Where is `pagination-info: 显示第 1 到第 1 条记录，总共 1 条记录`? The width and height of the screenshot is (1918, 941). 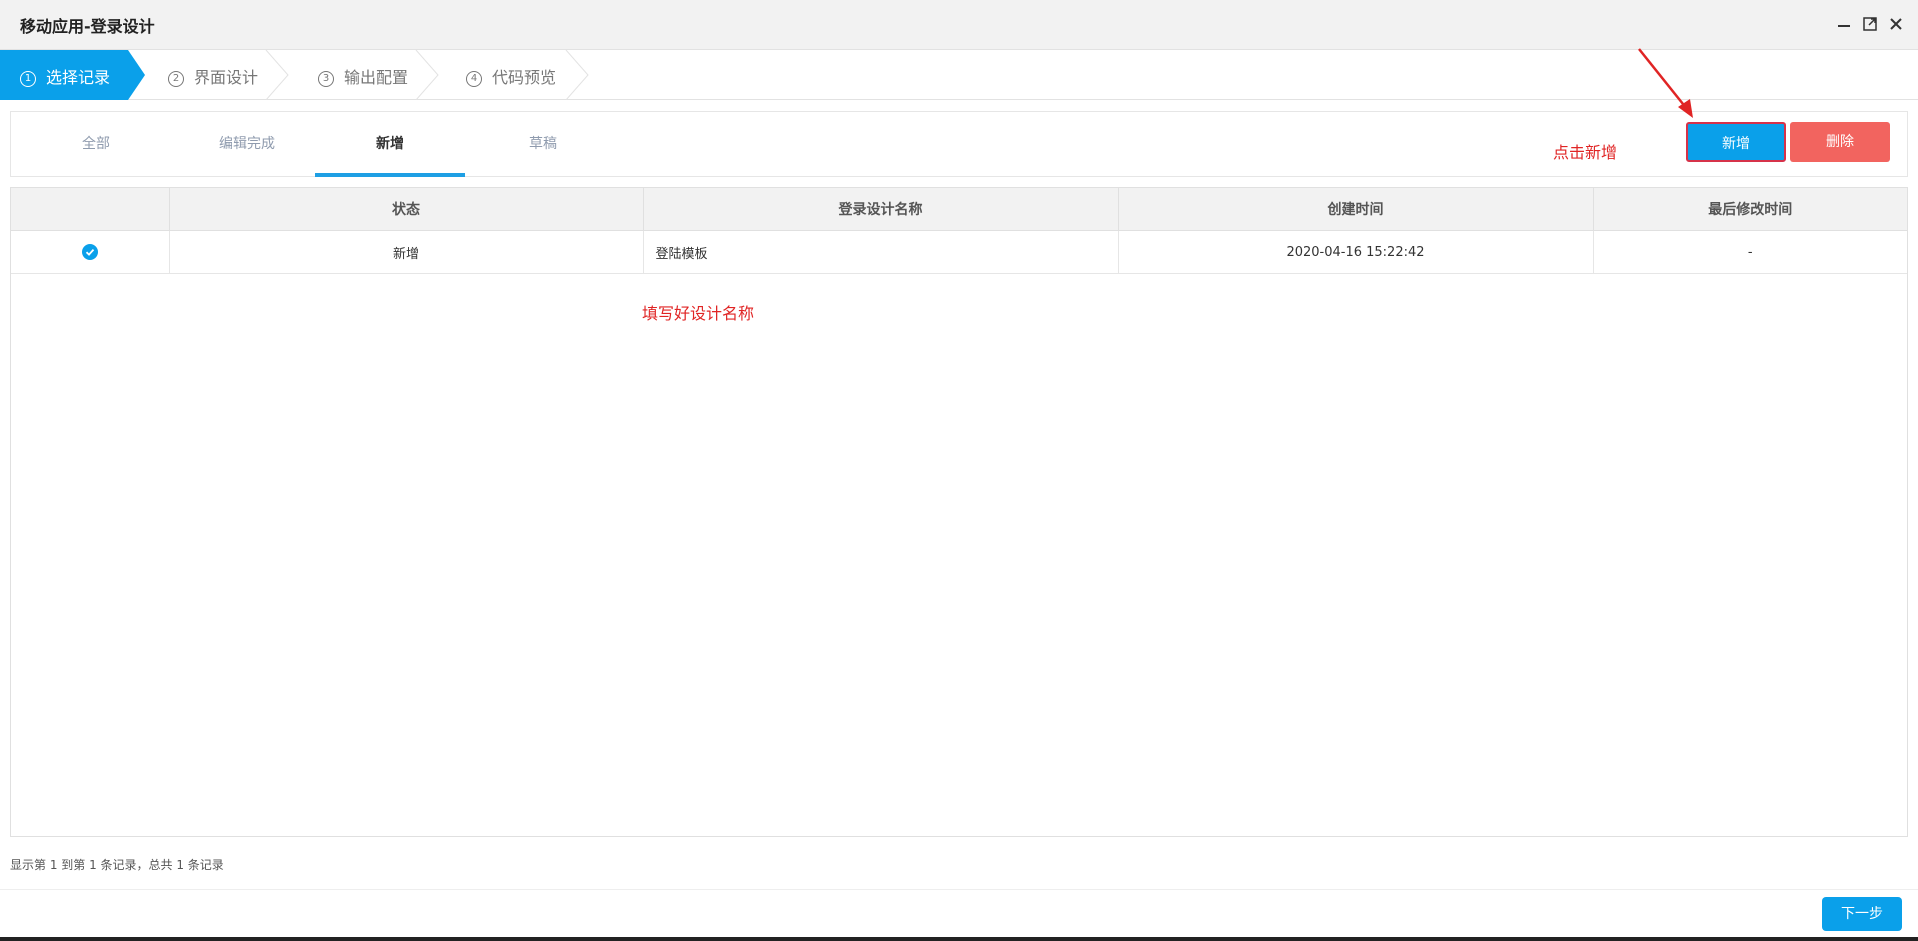 pagination-info: 显示第 1 到第 1 条记录，总共 1 条记录 is located at coordinates (117, 865).